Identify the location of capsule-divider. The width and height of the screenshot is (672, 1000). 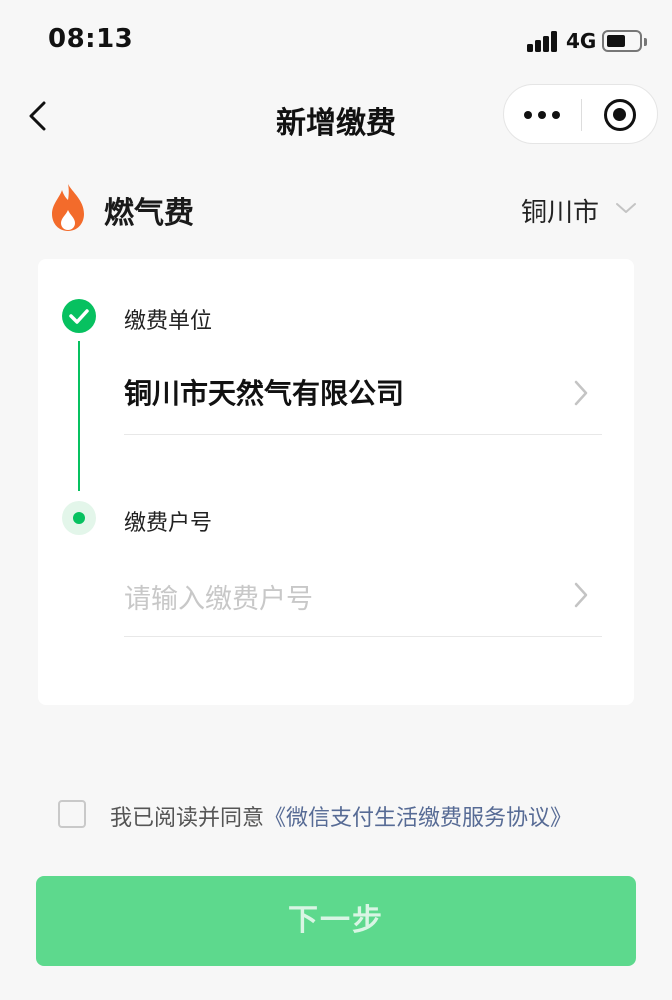
(581, 115).